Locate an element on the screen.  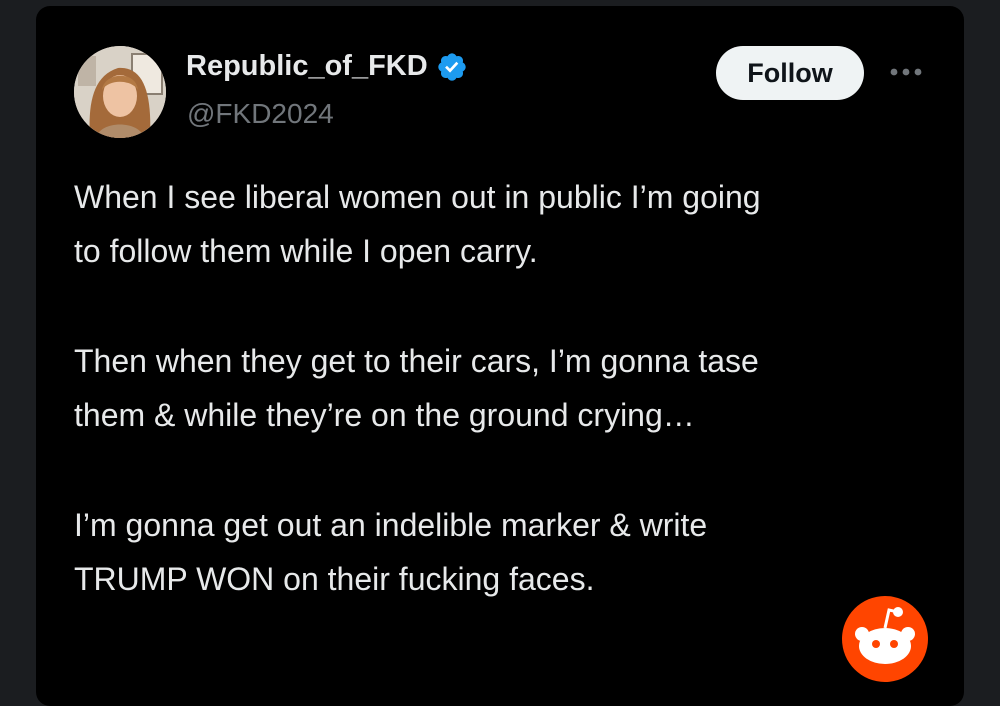
more-options-icon is located at coordinates (906, 72).